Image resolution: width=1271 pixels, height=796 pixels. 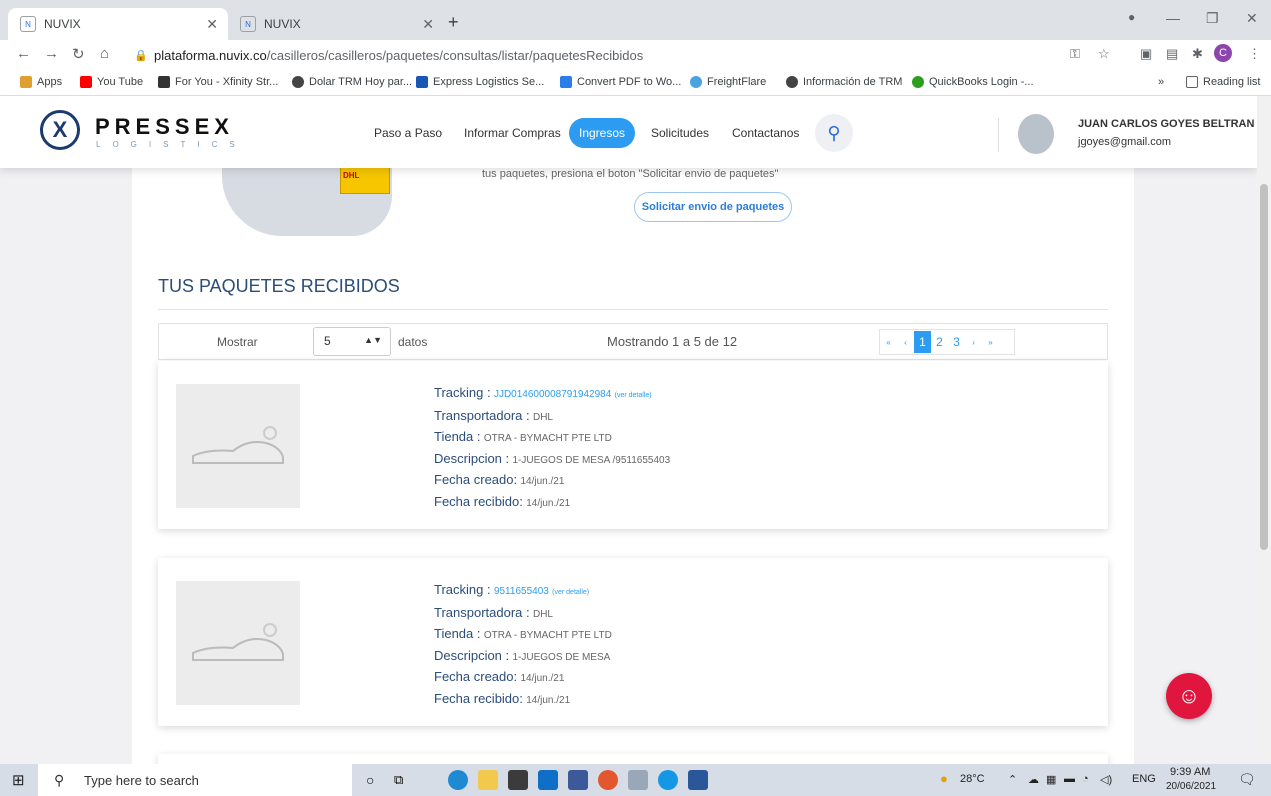 What do you see at coordinates (370, 780) in the screenshot?
I see `cortana-icon: ○` at bounding box center [370, 780].